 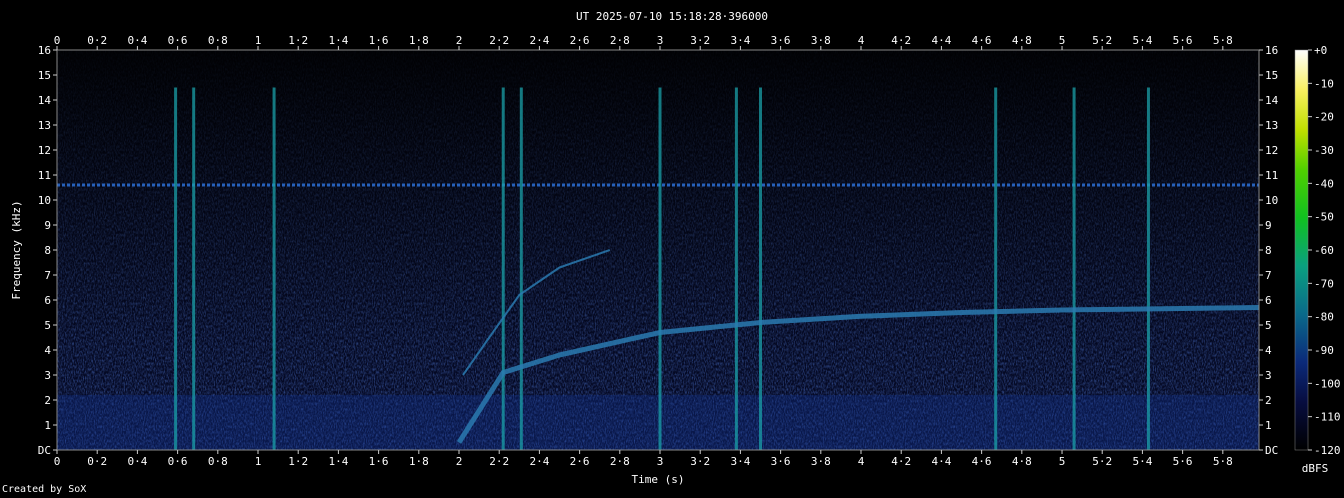 I want to click on x-tick-label-bottom: 3·4, so click(x=740, y=461).